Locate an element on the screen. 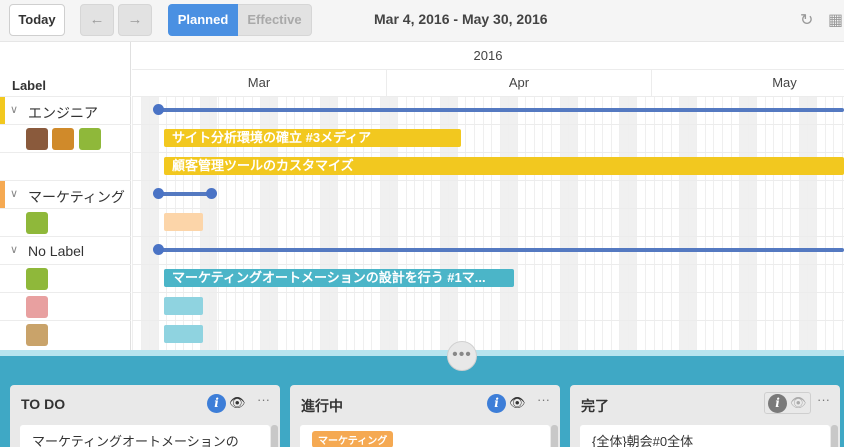  label-header: Label is located at coordinates (29, 85).